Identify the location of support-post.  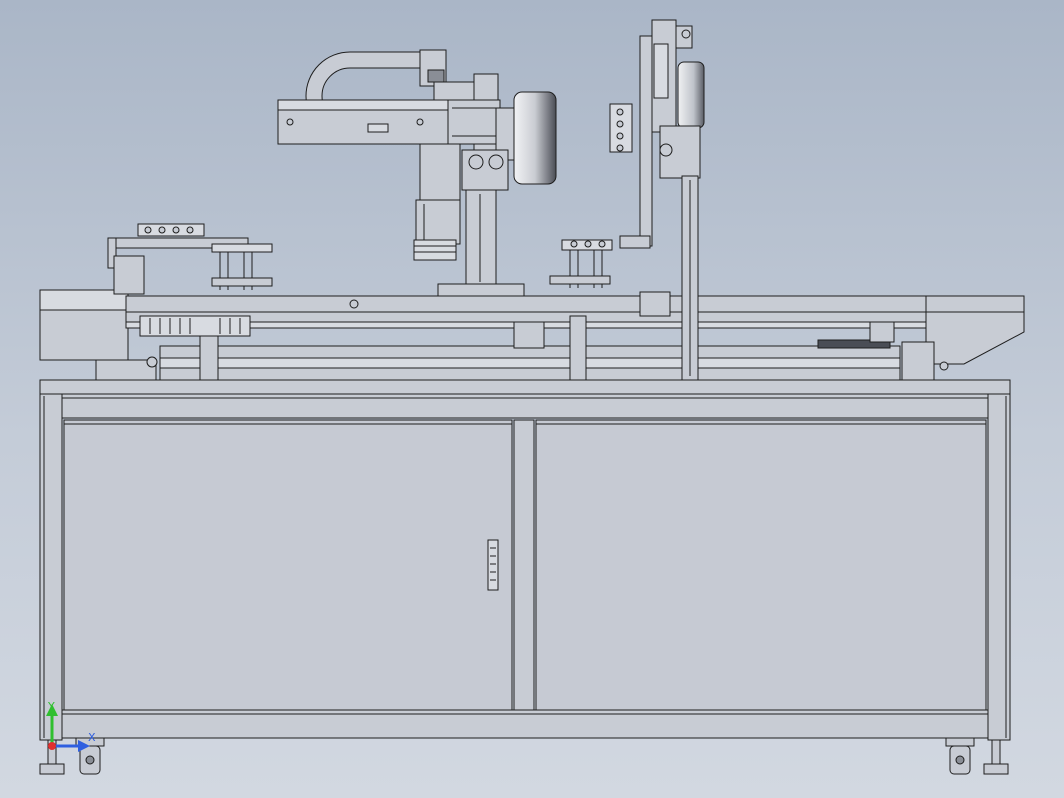
(578, 348).